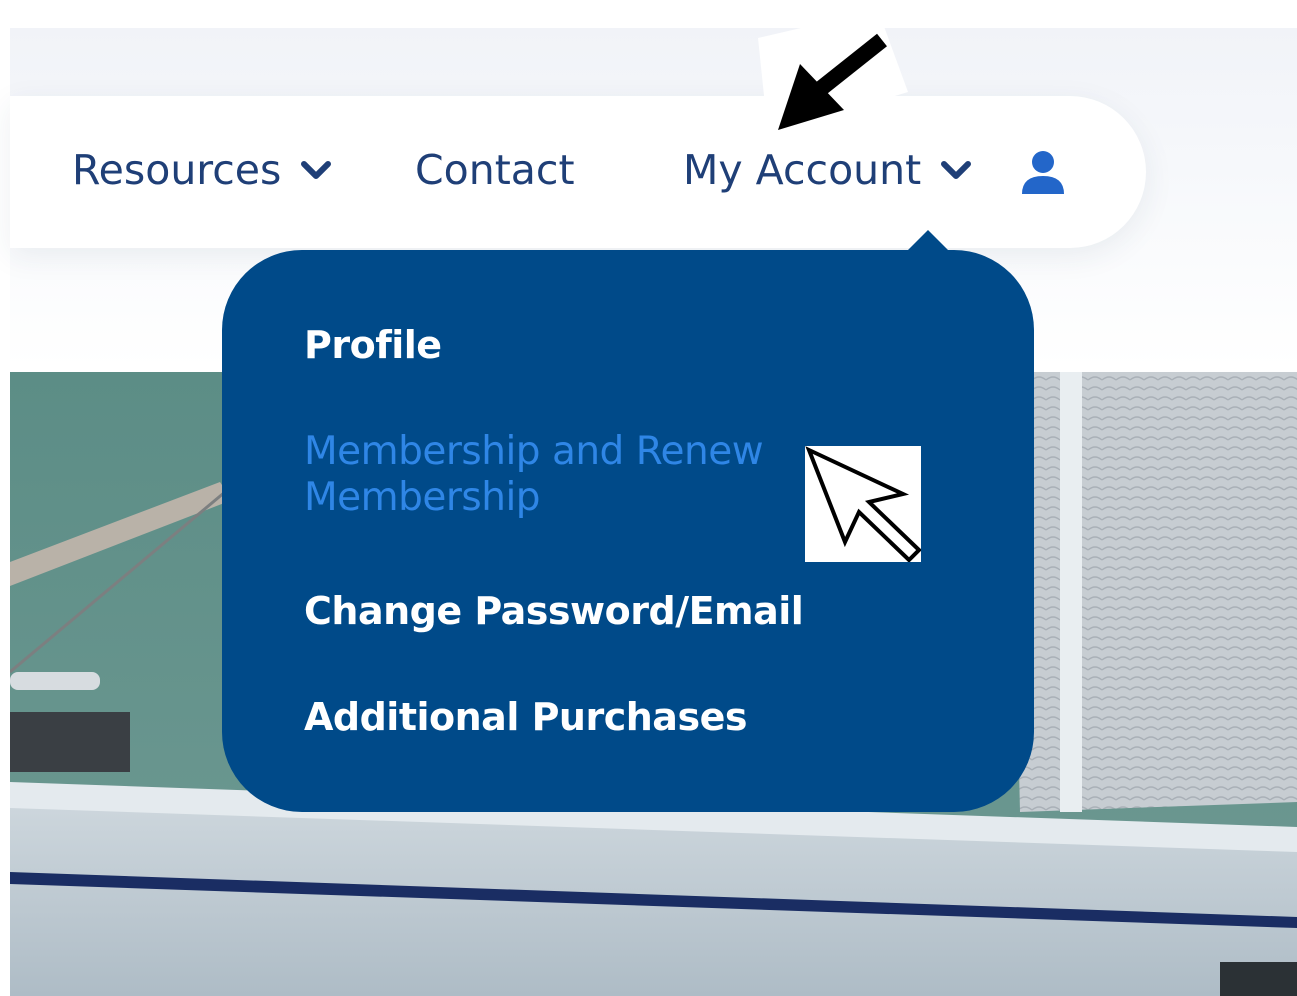 This screenshot has width=1297, height=996. I want to click on nav-item-contact: Contact, so click(495, 170).